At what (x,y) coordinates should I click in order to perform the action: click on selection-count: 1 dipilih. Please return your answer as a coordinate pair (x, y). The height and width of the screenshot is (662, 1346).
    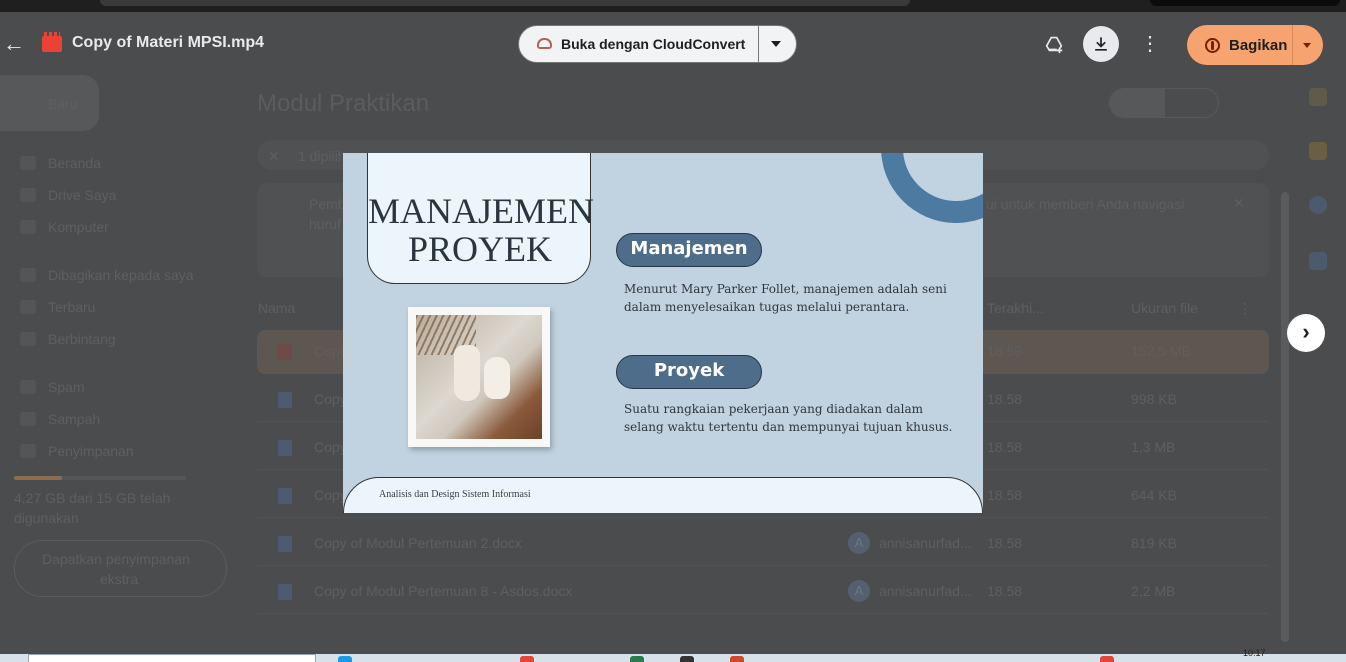
    Looking at the image, I should click on (322, 156).